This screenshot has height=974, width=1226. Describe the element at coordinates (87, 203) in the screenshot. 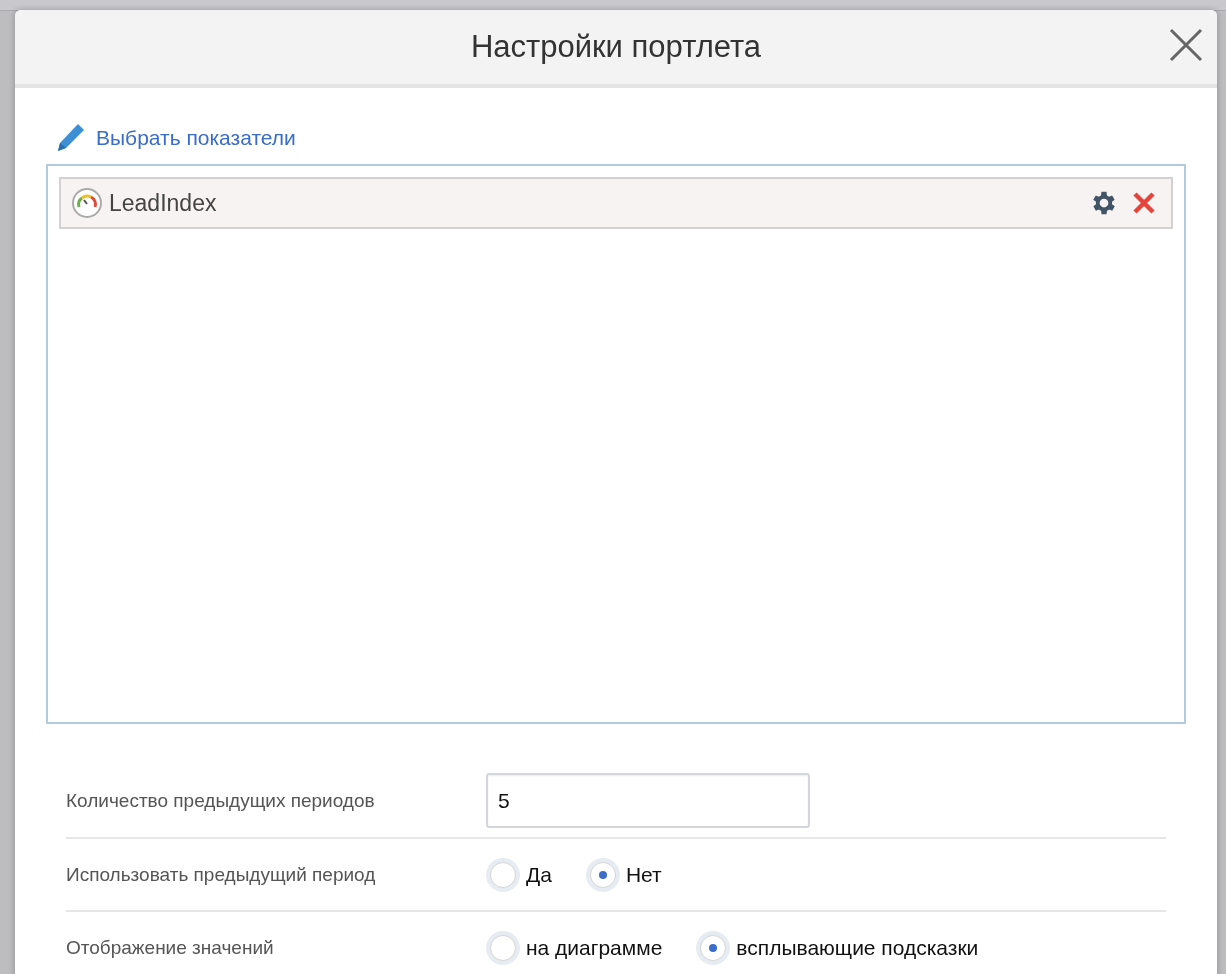

I see `gauge-icon` at that location.